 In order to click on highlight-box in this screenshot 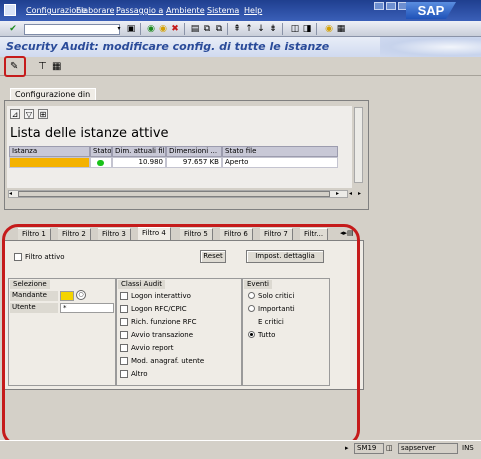, I will do `click(15, 66)`.